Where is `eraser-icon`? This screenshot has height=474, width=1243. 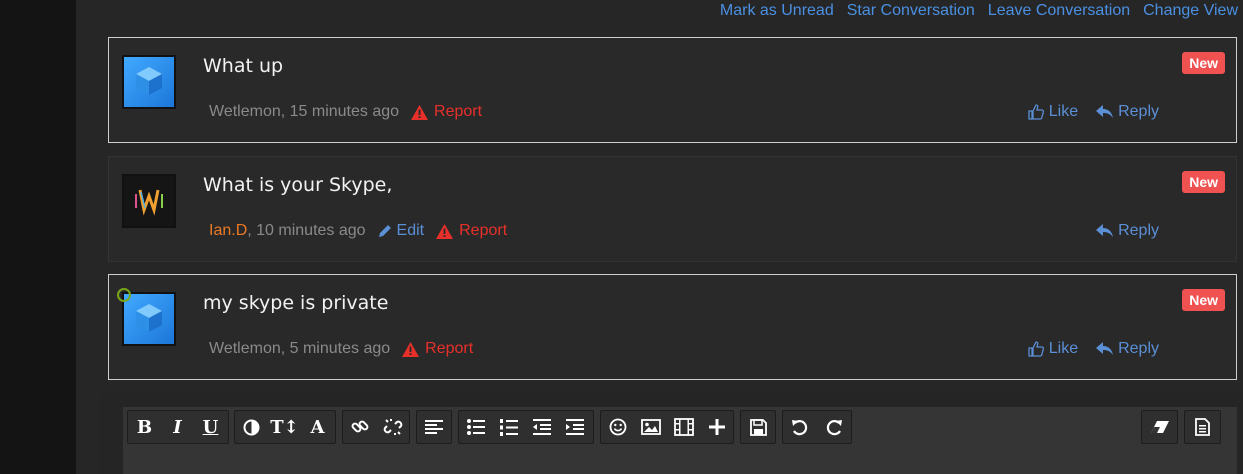
eraser-icon is located at coordinates (1159, 427).